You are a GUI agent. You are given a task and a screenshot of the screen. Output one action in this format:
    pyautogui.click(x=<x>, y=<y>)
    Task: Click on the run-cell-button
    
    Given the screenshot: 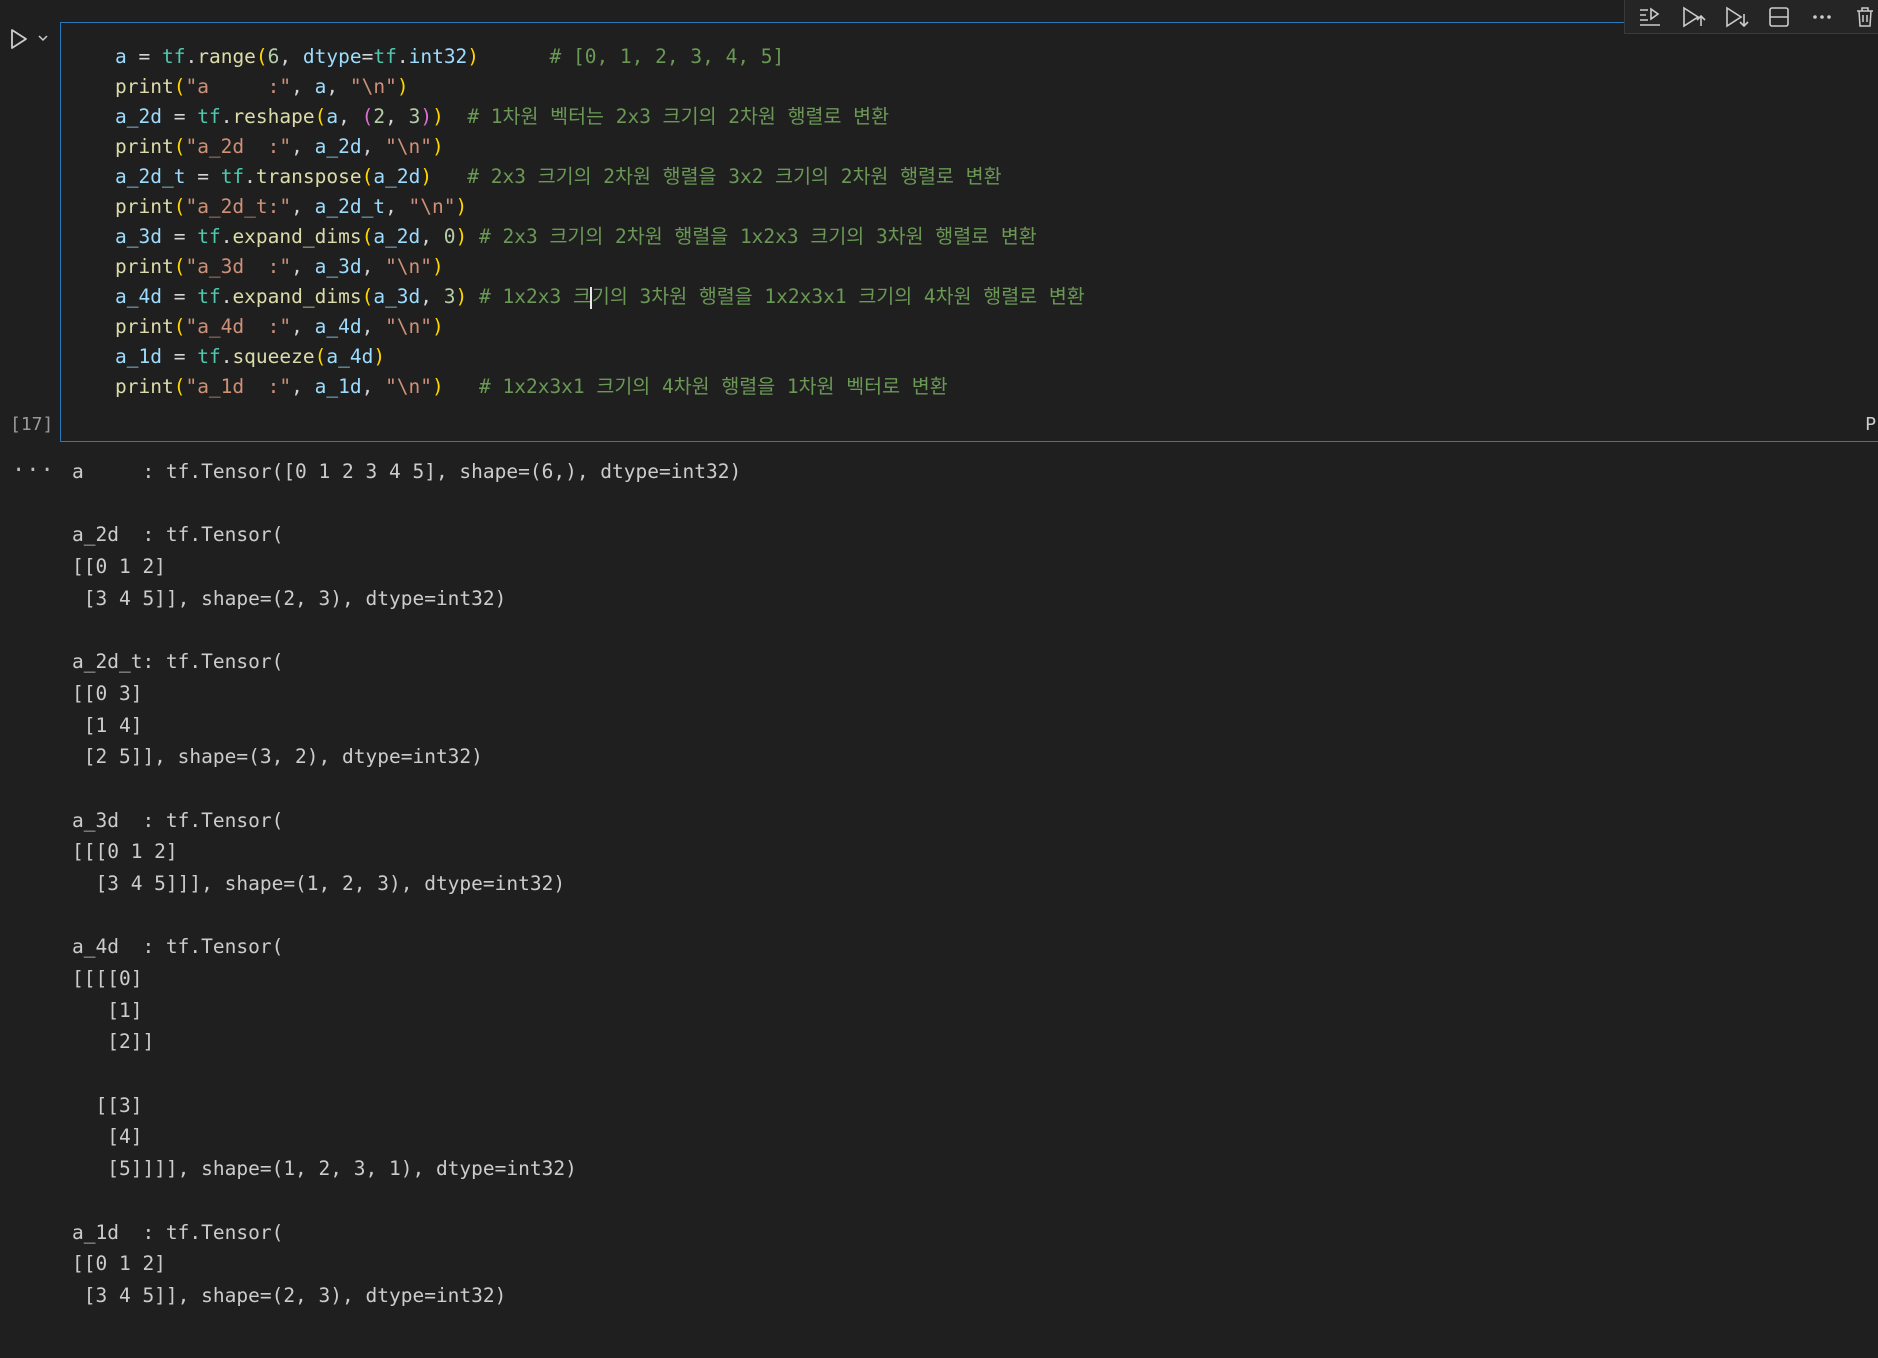 What is the action you would take?
    pyautogui.click(x=19, y=39)
    